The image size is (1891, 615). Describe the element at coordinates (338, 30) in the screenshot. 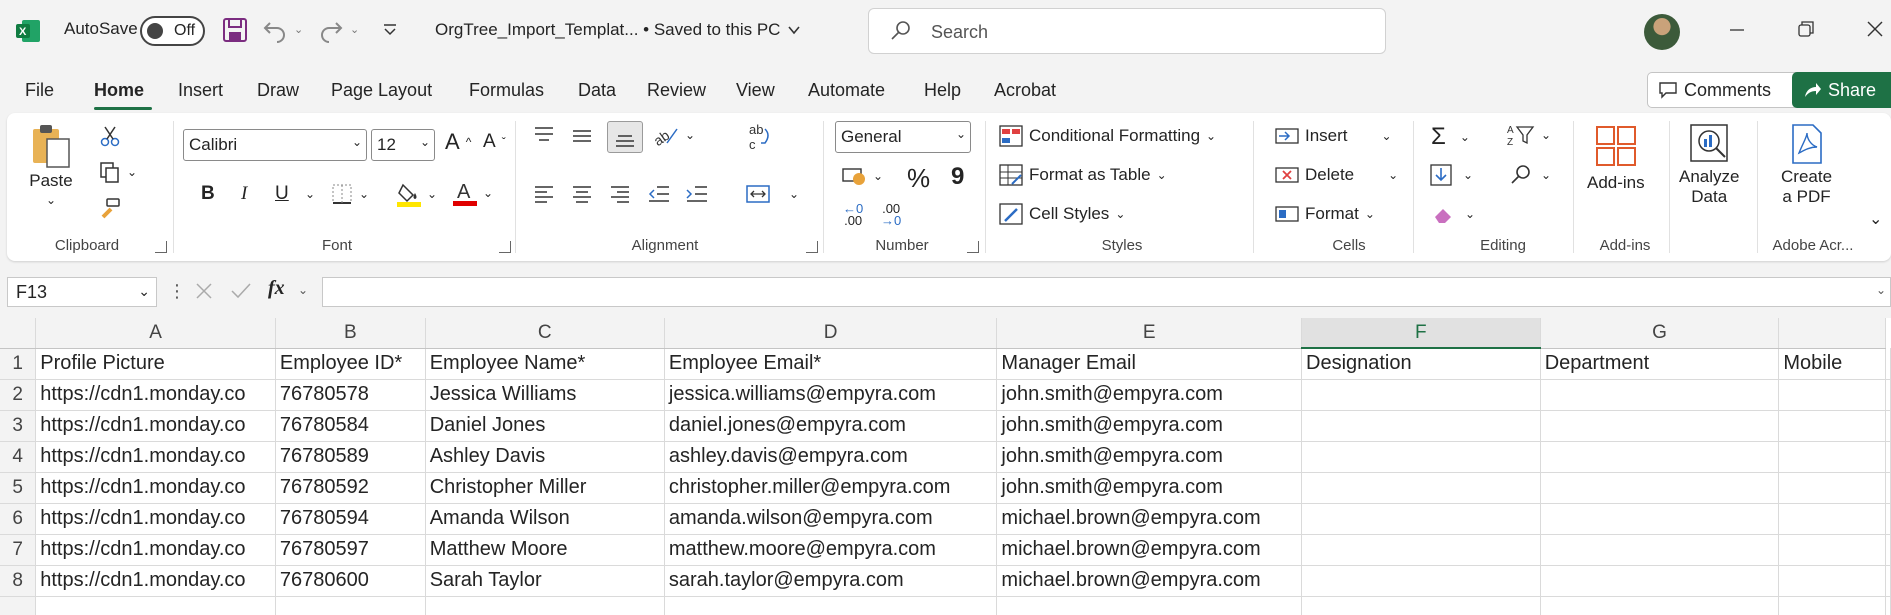

I see `redo-icon: ⌄` at that location.